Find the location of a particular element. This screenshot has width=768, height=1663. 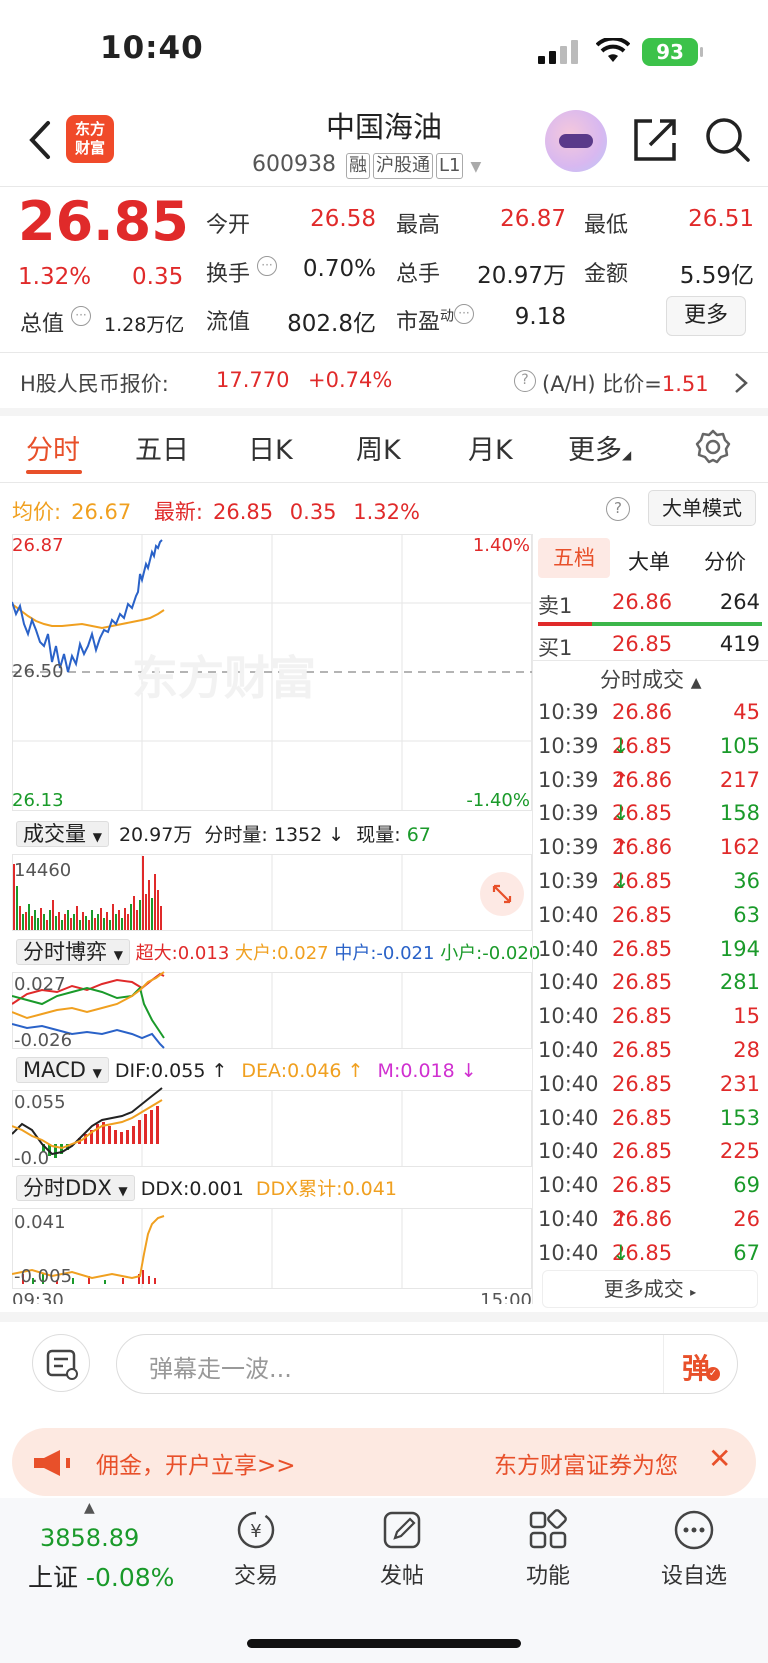

tab-daily-k: 日K is located at coordinates (270, 447).